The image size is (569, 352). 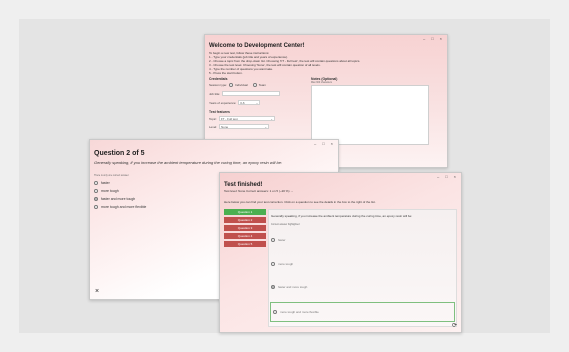 What do you see at coordinates (326, 38) in the screenshot?
I see `welcome-titlebar: – □ ×` at bounding box center [326, 38].